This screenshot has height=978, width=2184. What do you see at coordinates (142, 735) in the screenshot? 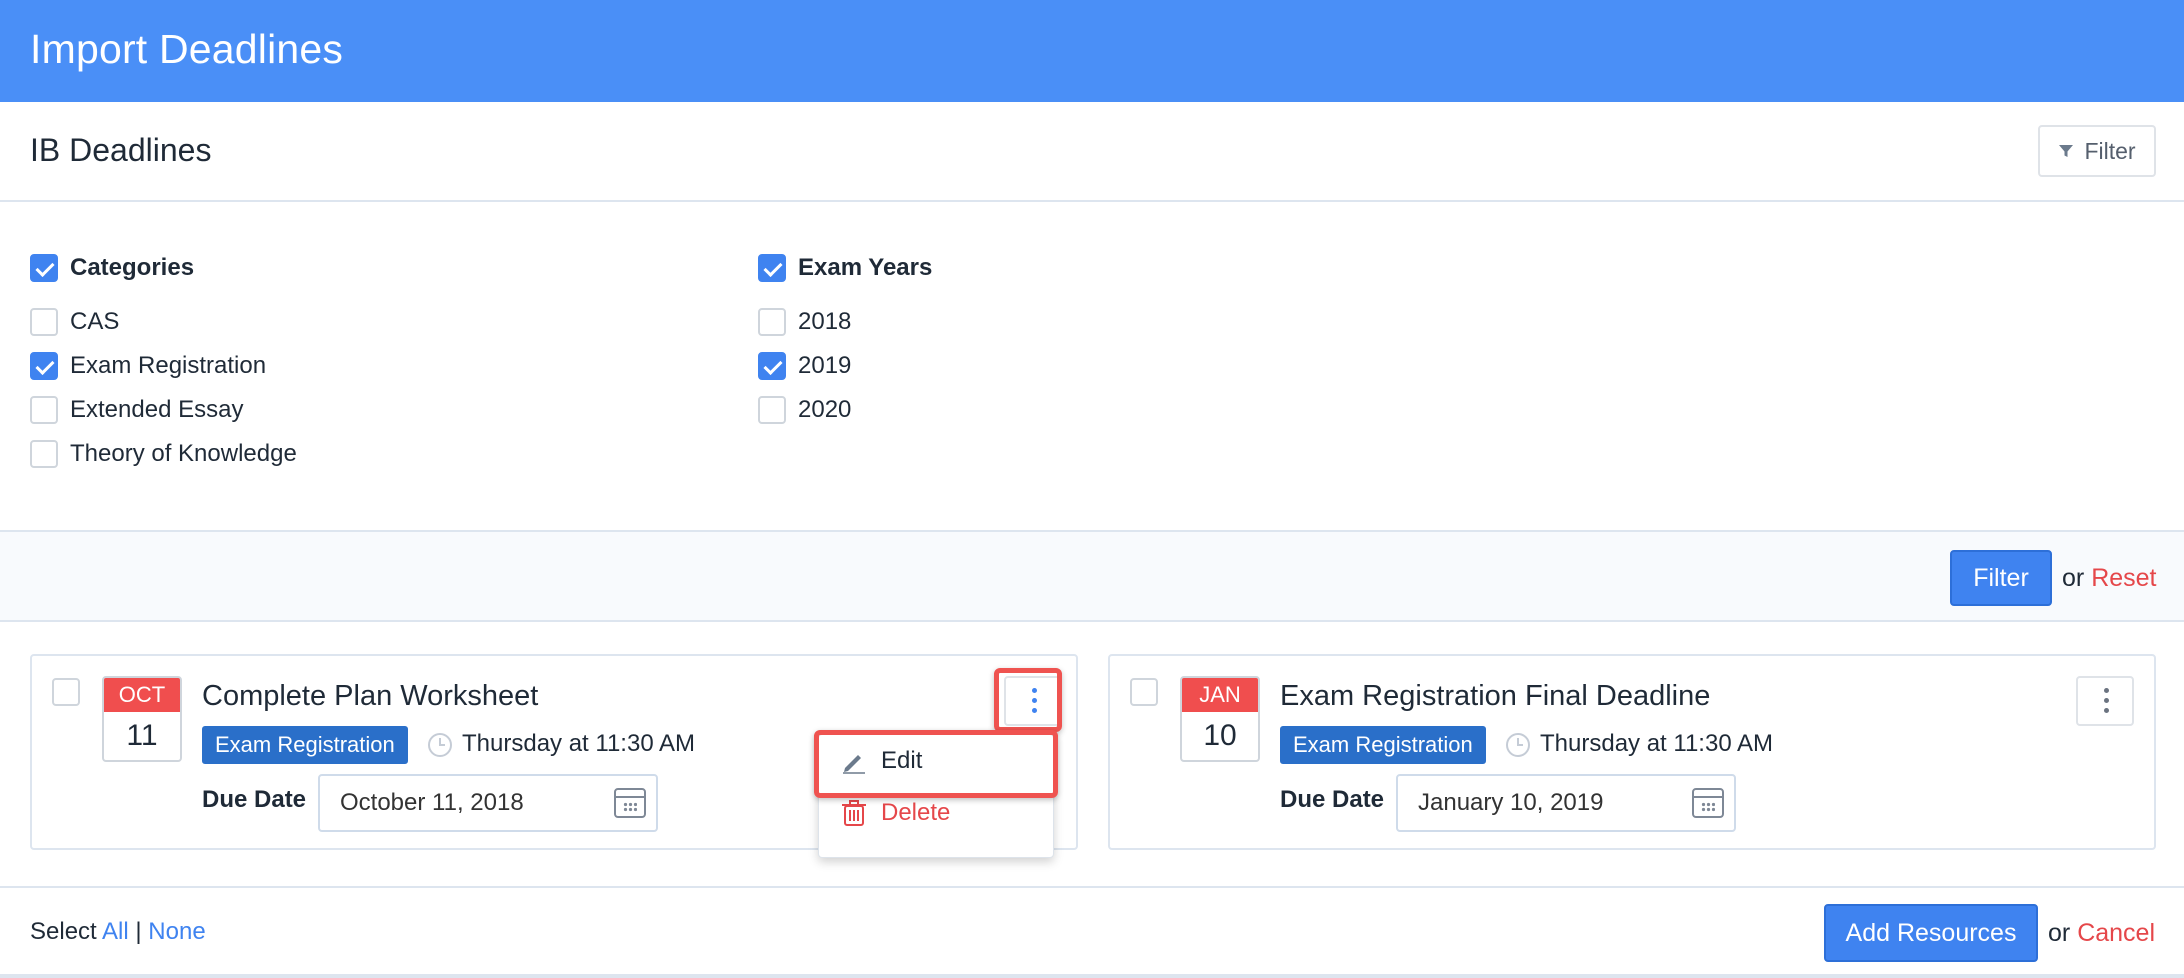
I see `calendar-day: 11` at bounding box center [142, 735].